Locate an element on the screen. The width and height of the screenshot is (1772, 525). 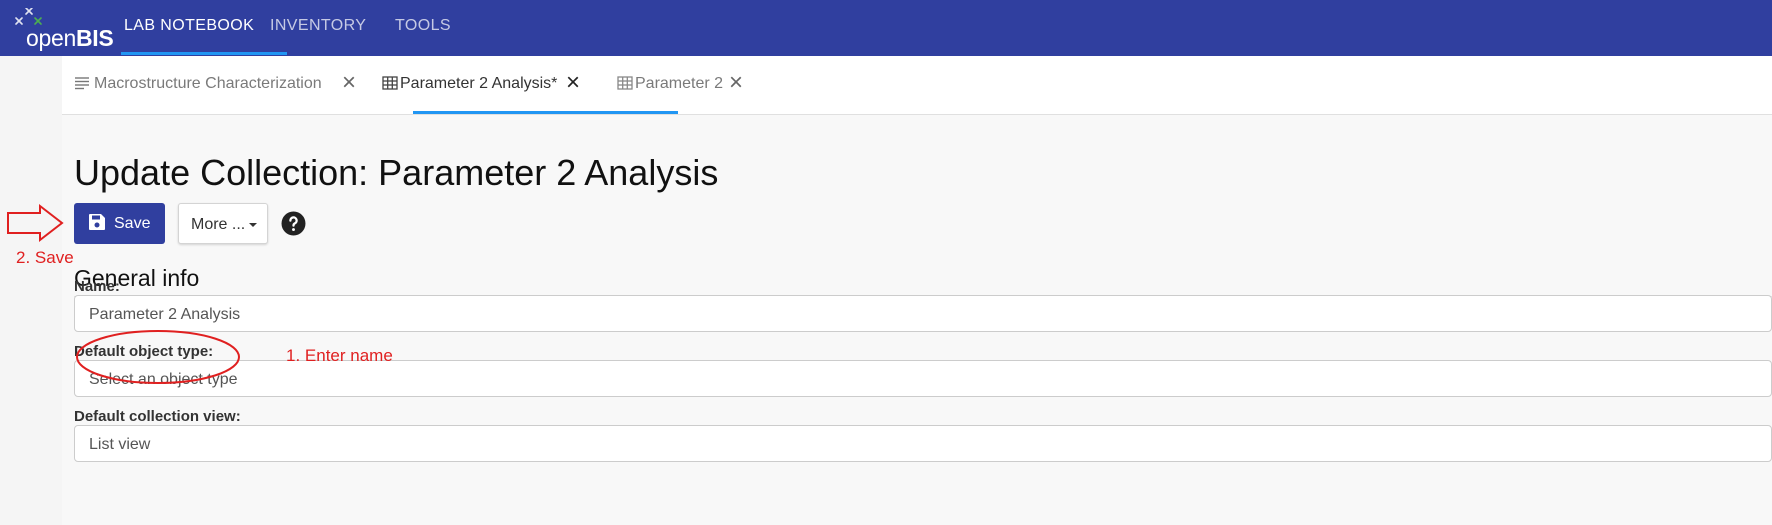
annotation-step-1: 1. Enter name is located at coordinates (339, 355).